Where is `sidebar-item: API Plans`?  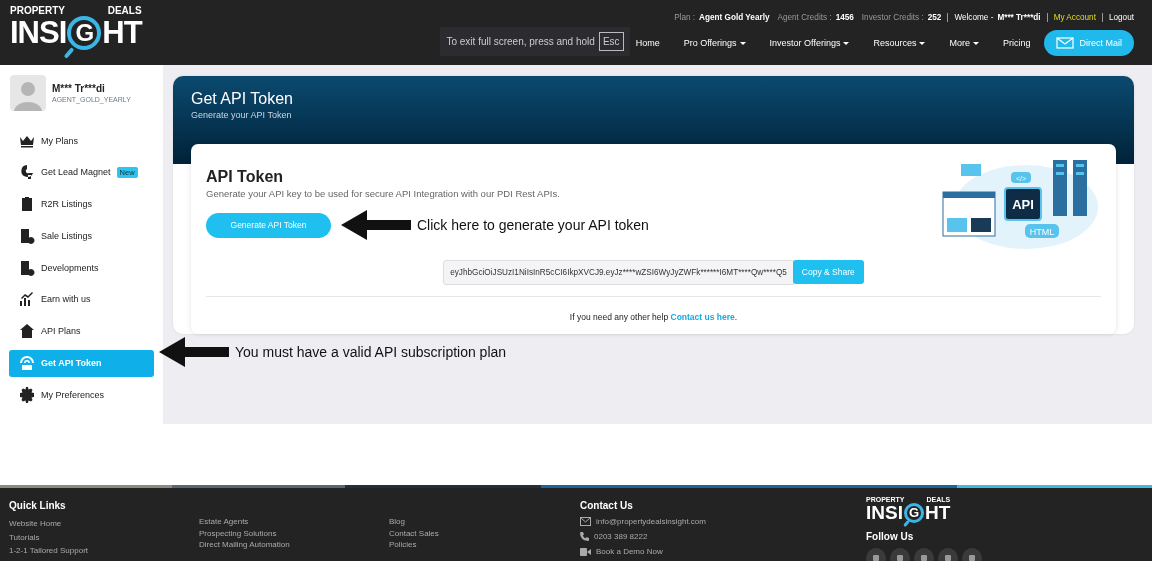 sidebar-item: API Plans is located at coordinates (81, 331).